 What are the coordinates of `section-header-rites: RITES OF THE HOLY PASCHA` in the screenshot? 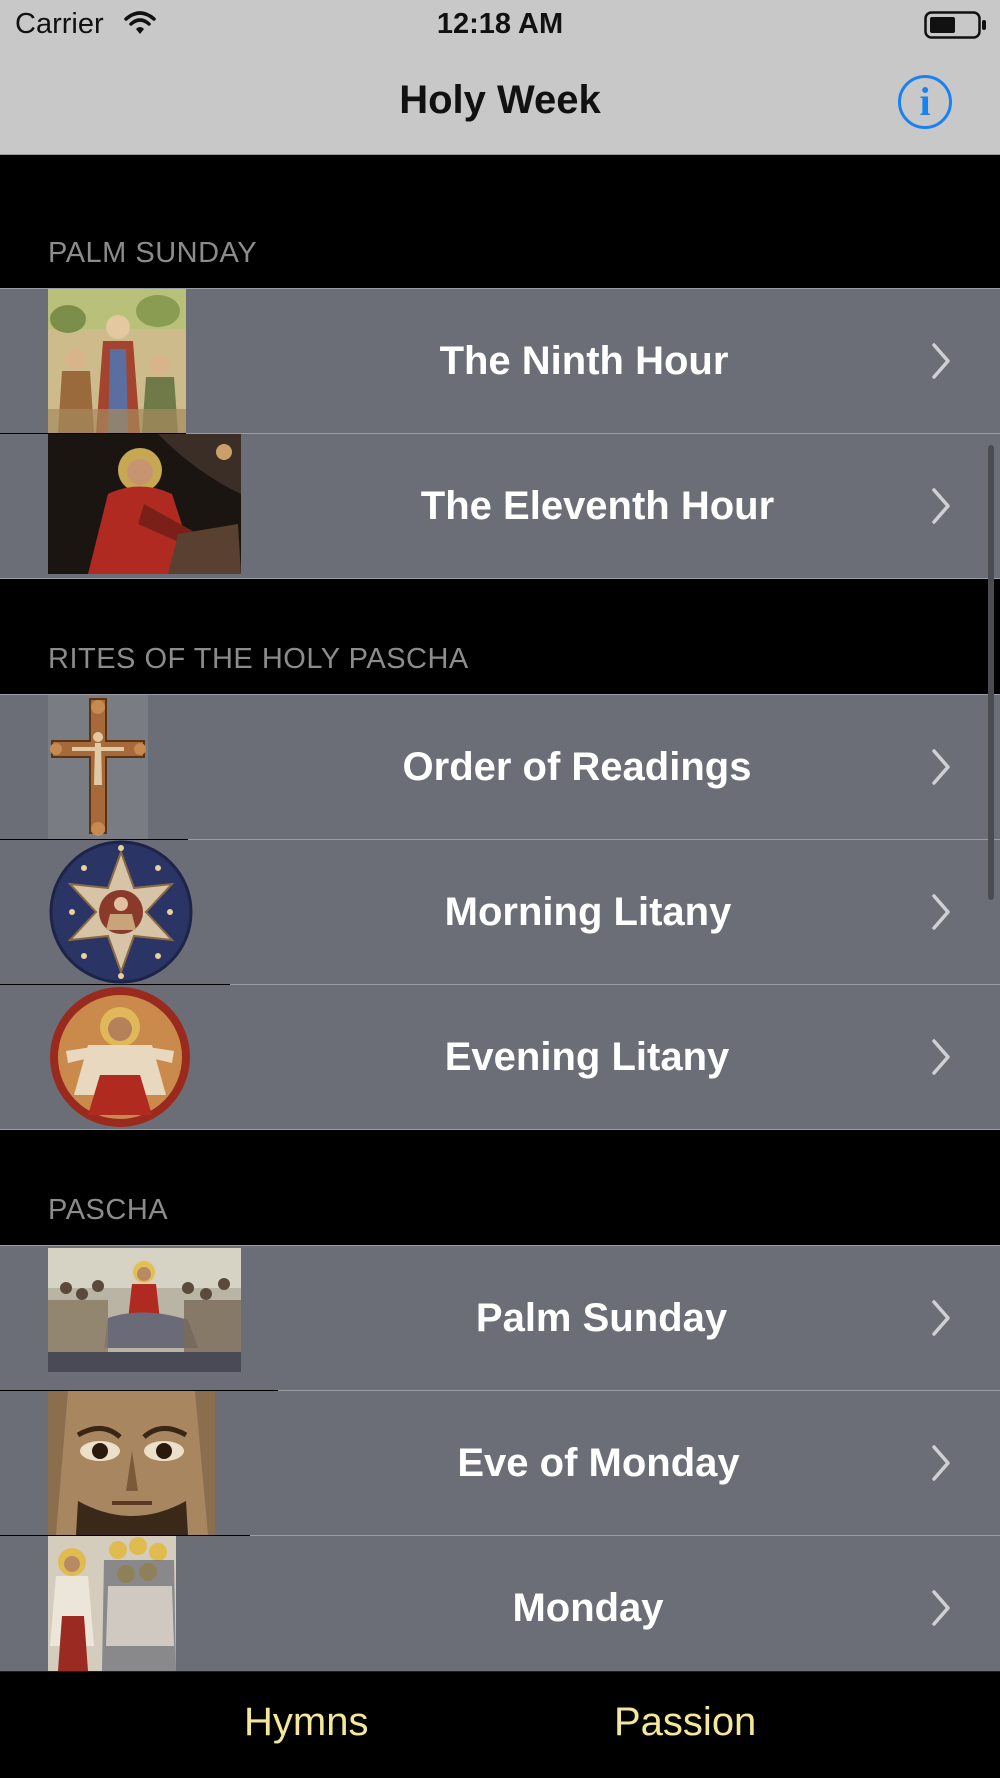 It's located at (258, 659).